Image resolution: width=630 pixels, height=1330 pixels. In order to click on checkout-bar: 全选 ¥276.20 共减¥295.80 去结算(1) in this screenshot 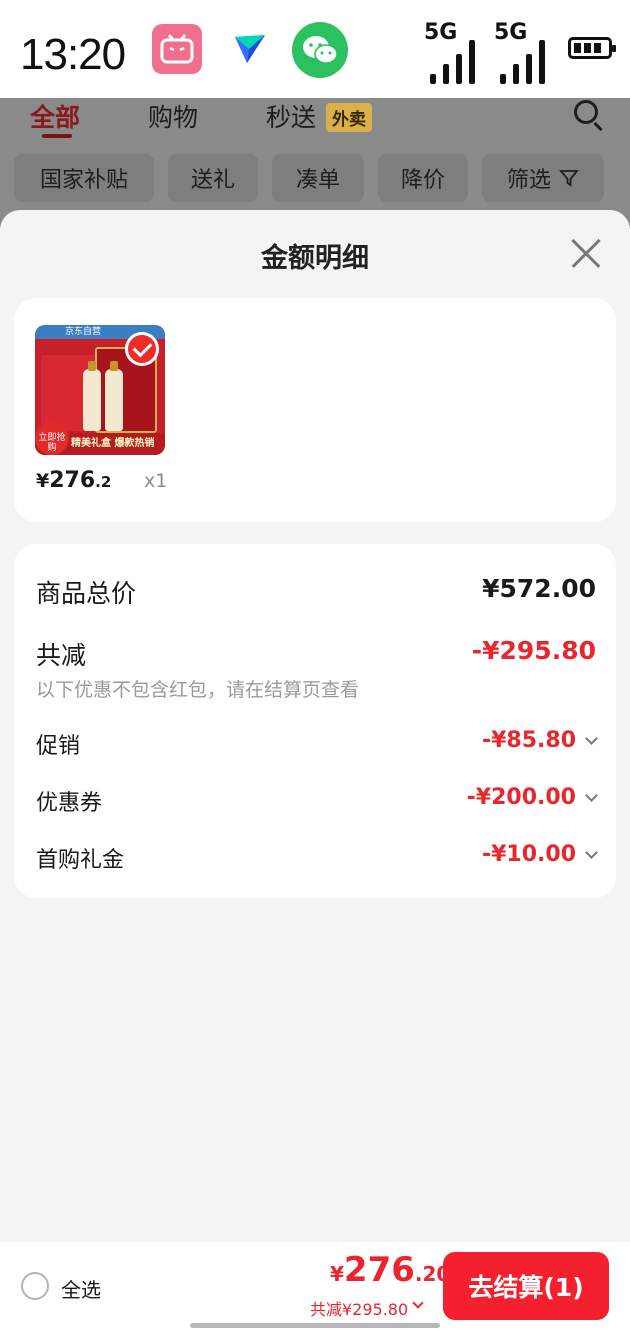, I will do `click(315, 1286)`.